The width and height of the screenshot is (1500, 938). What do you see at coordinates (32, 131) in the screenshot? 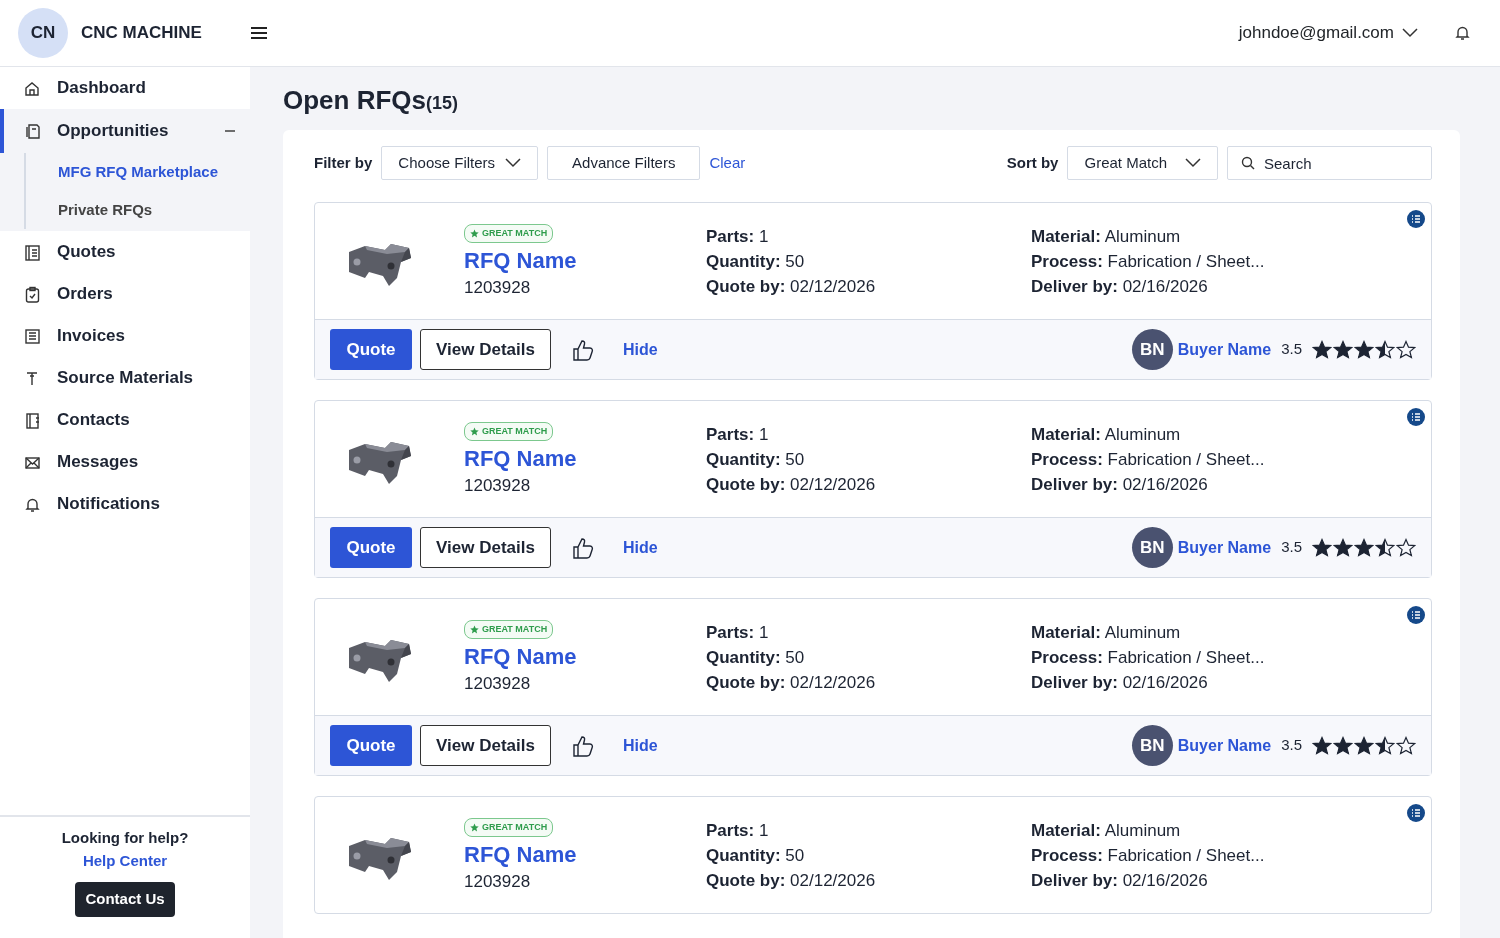
I see `document-icon` at bounding box center [32, 131].